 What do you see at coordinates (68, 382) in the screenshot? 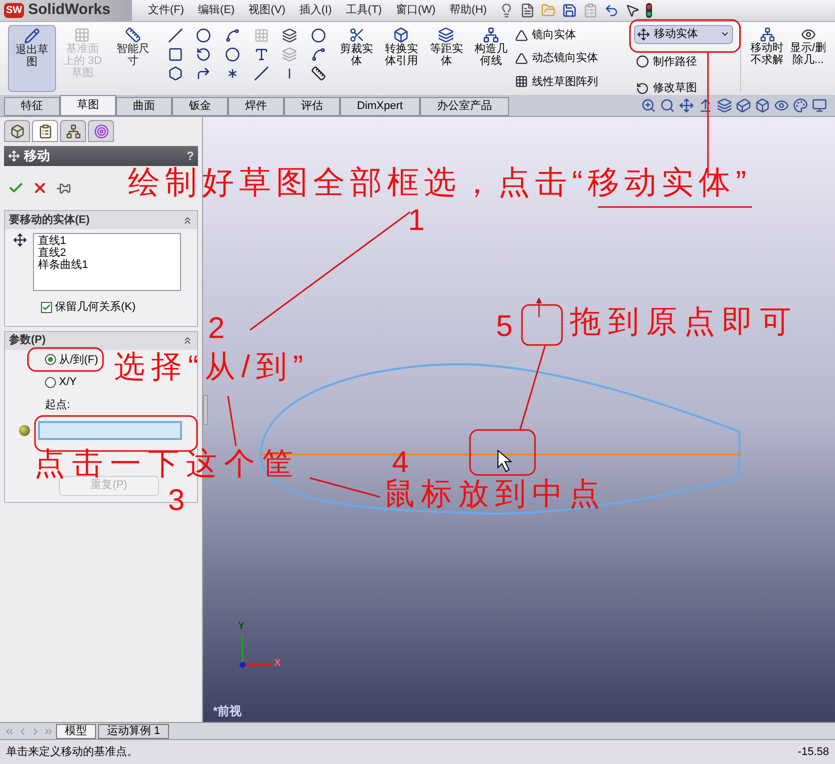
I see `radio-label: X/Y` at bounding box center [68, 382].